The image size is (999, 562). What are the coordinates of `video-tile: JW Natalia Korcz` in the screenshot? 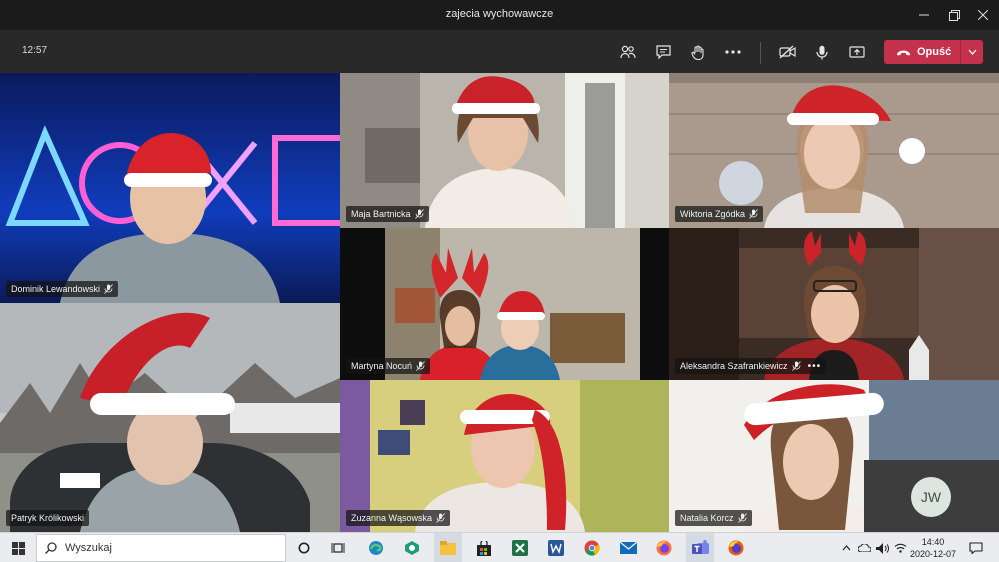 It's located at (834, 456).